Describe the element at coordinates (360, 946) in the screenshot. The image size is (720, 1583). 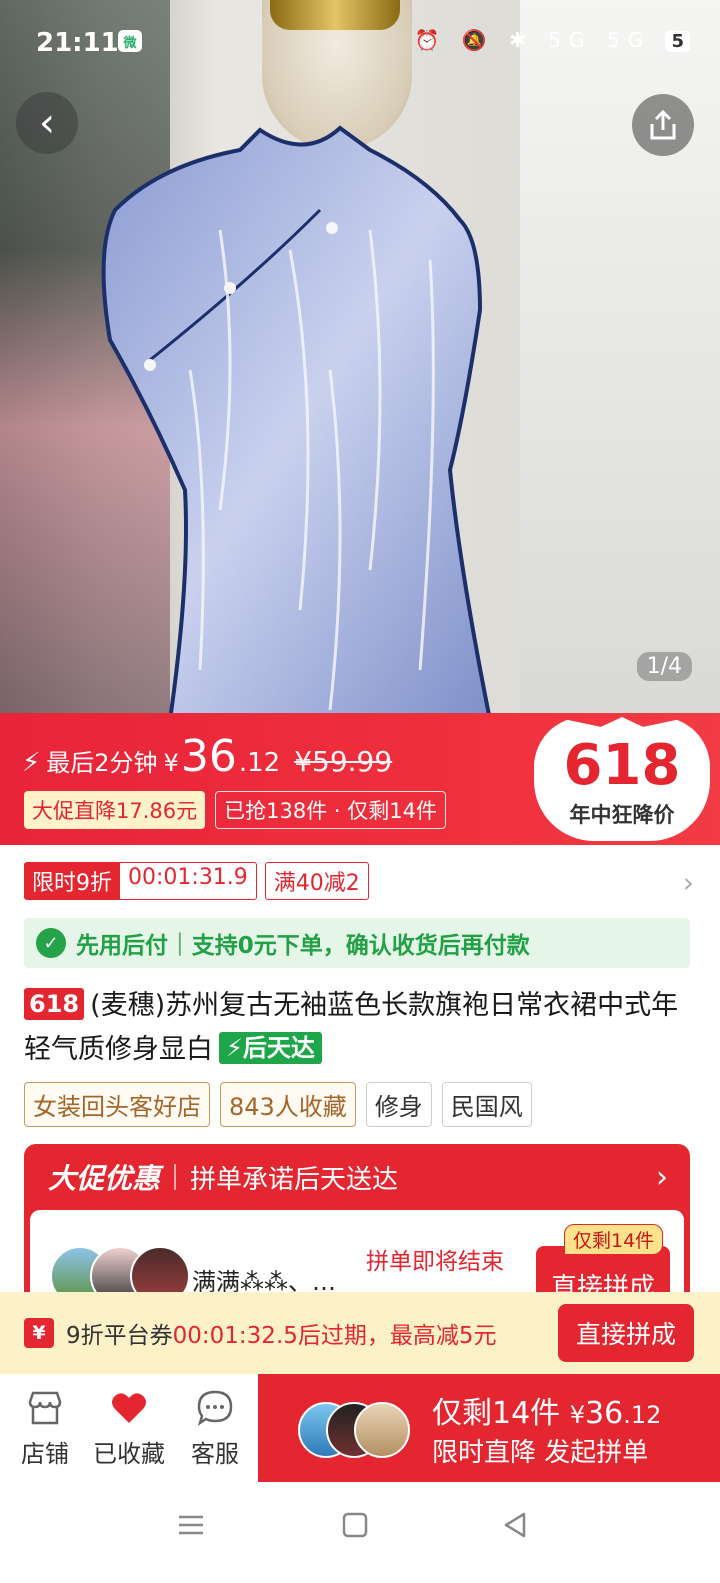
I see `pay-later-text: 支持0元下单，确认收货后再付款` at that location.